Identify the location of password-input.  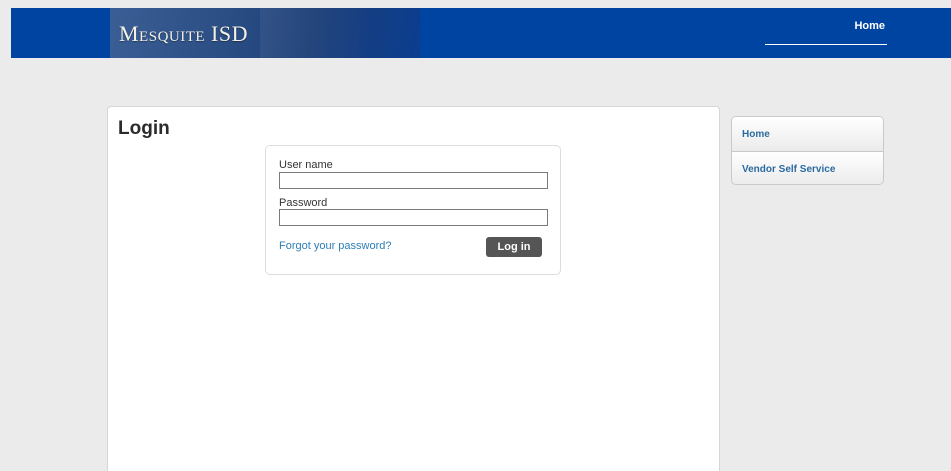
(413, 217).